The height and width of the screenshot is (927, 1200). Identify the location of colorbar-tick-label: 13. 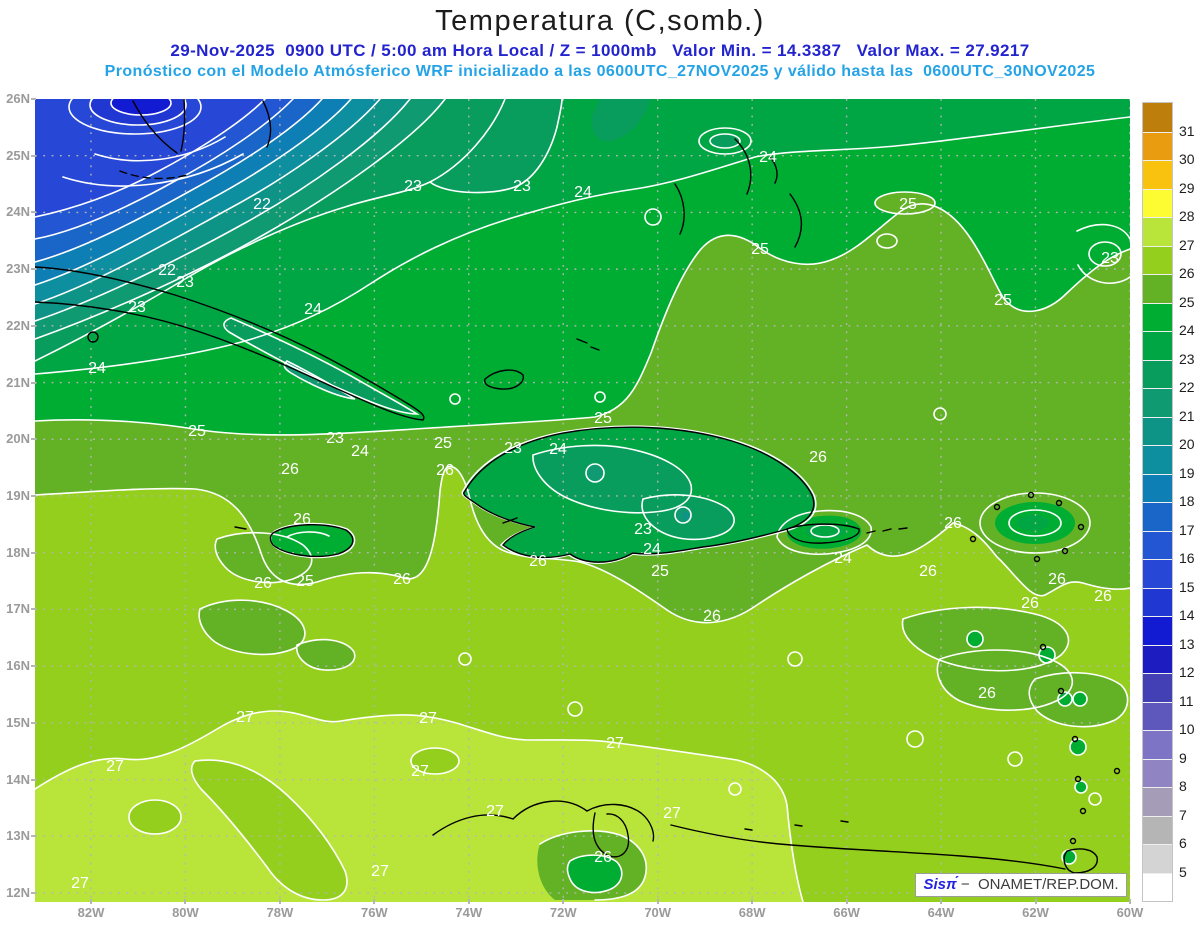
(1187, 643).